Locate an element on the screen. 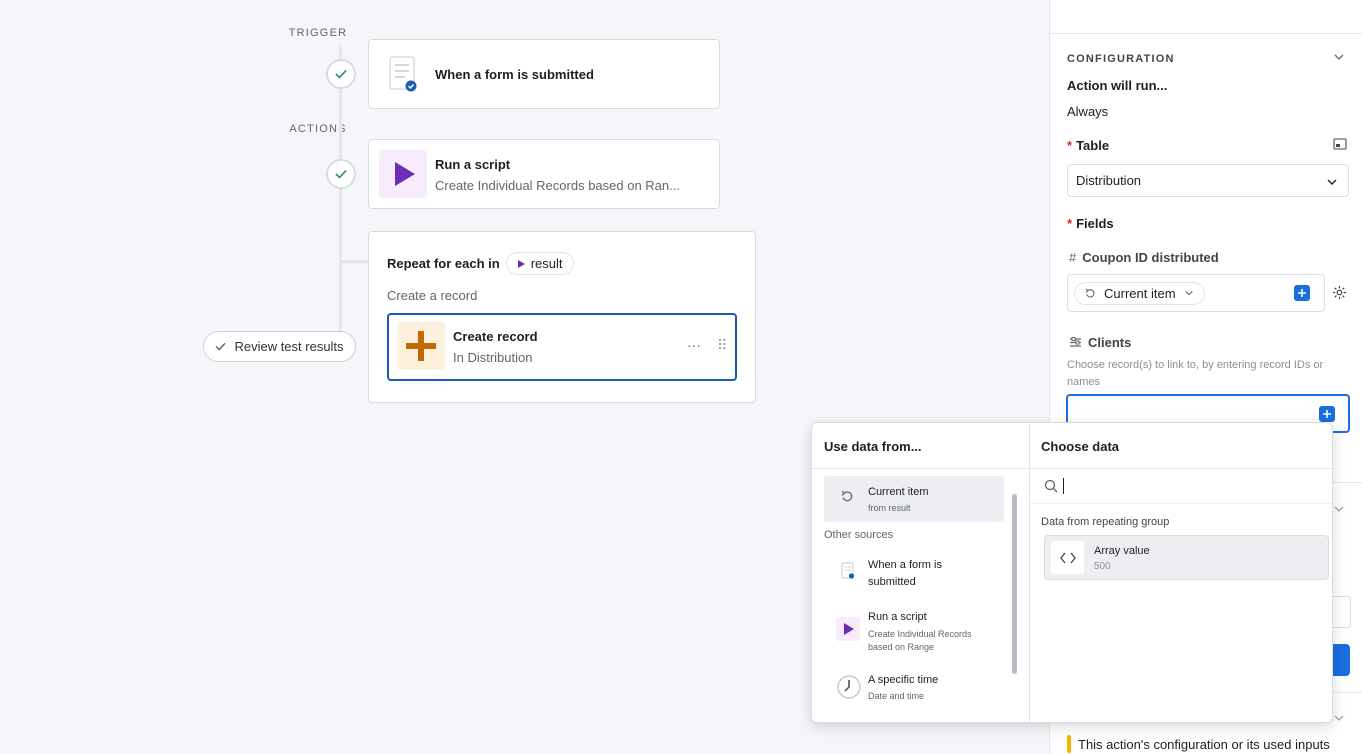 The width and height of the screenshot is (1362, 754). script-card-title: Run a script is located at coordinates (473, 164).